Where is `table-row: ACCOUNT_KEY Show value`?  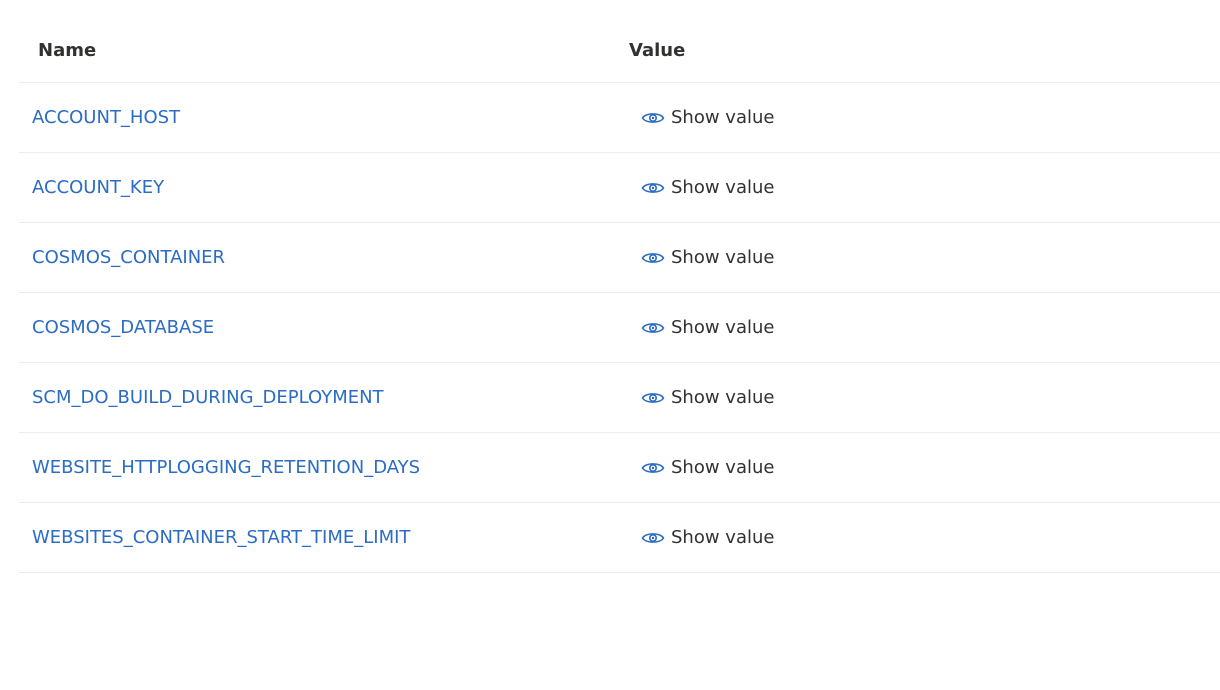 table-row: ACCOUNT_KEY Show value is located at coordinates (619, 188).